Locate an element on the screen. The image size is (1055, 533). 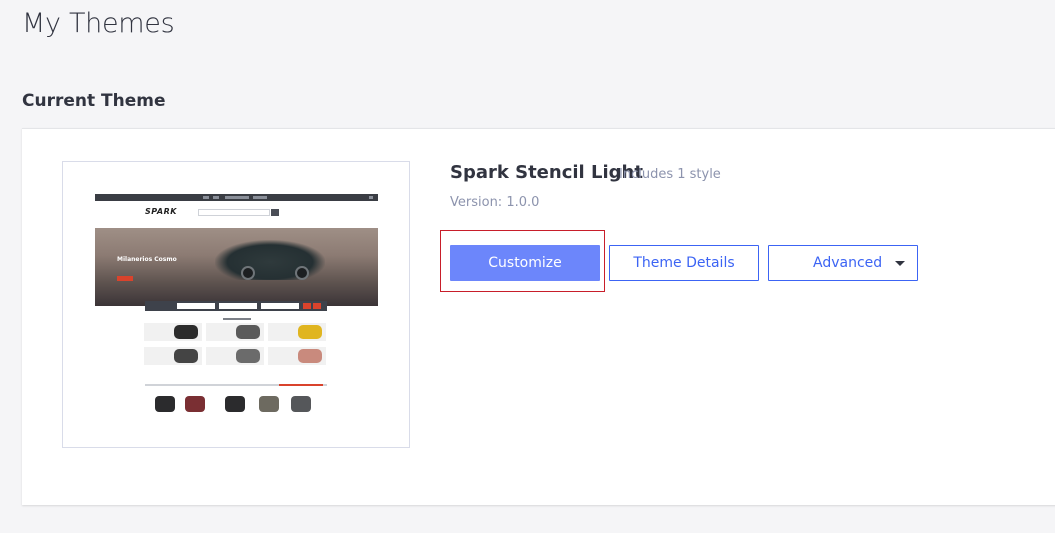
advanced-label: Advanced is located at coordinates (848, 263).